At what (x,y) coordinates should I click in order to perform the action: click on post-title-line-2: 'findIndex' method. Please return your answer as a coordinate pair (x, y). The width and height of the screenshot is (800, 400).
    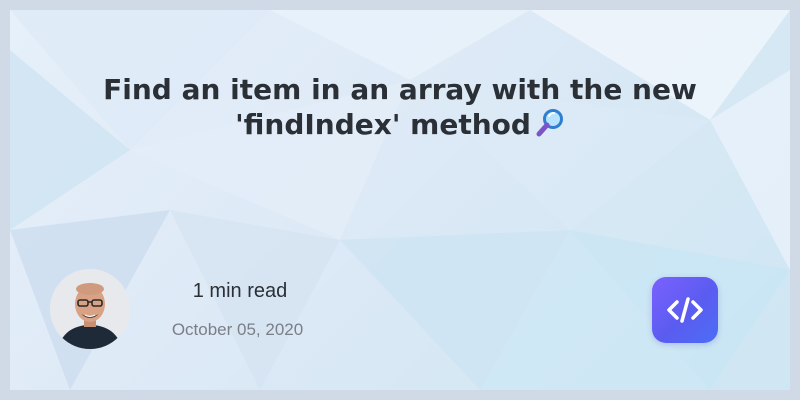
    Looking at the image, I should click on (400, 124).